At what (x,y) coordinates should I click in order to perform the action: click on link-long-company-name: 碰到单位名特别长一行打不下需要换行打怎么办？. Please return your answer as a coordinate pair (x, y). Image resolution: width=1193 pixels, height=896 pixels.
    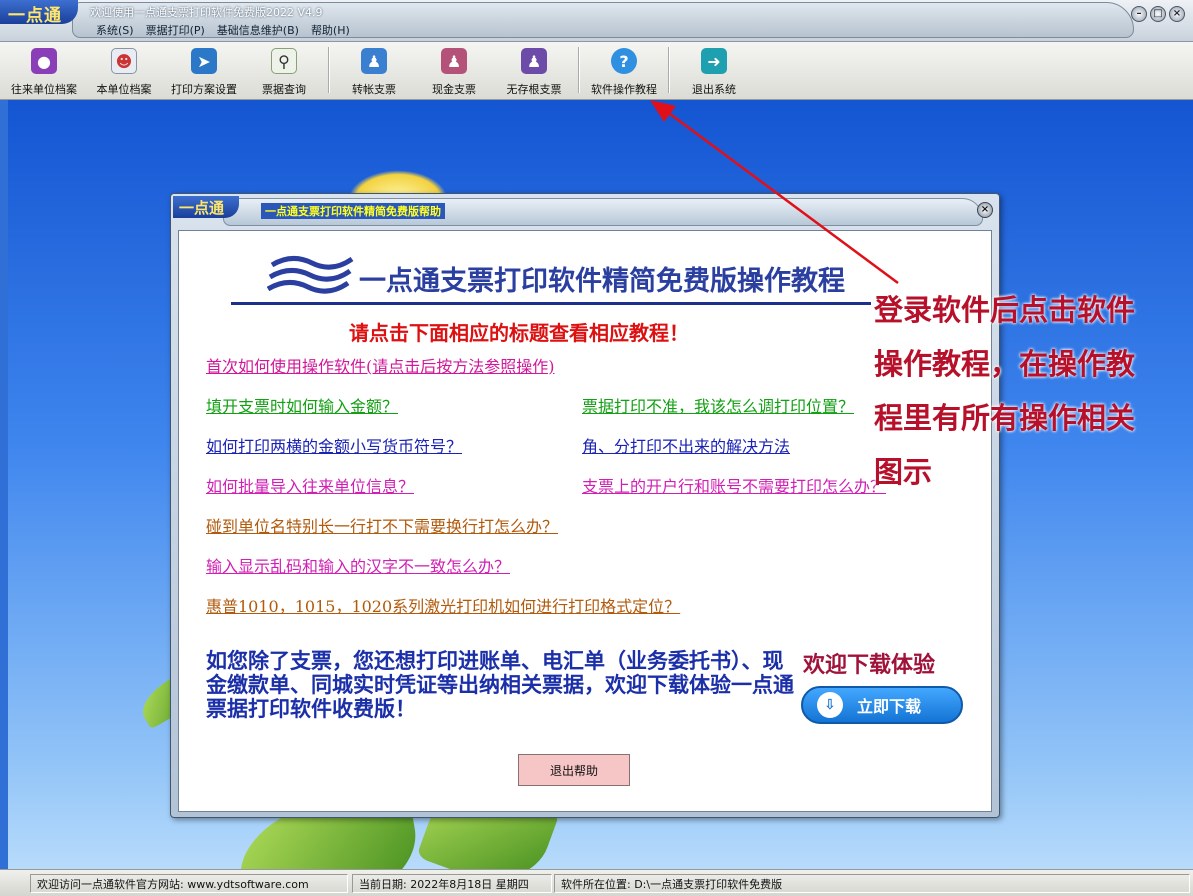
    Looking at the image, I should click on (382, 525).